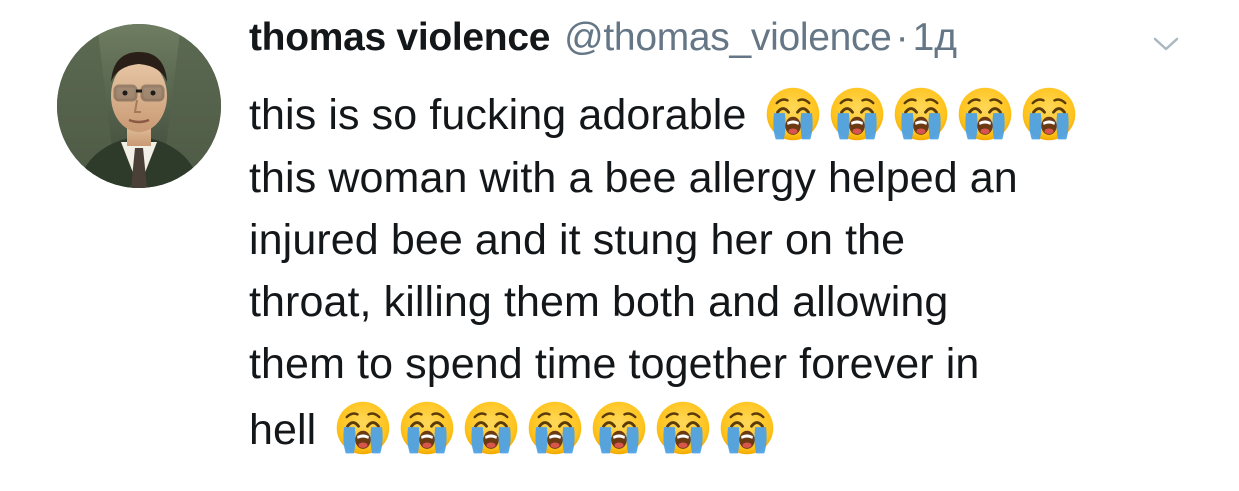 The width and height of the screenshot is (1239, 491). I want to click on tweet-text-segment: hell, so click(283, 429).